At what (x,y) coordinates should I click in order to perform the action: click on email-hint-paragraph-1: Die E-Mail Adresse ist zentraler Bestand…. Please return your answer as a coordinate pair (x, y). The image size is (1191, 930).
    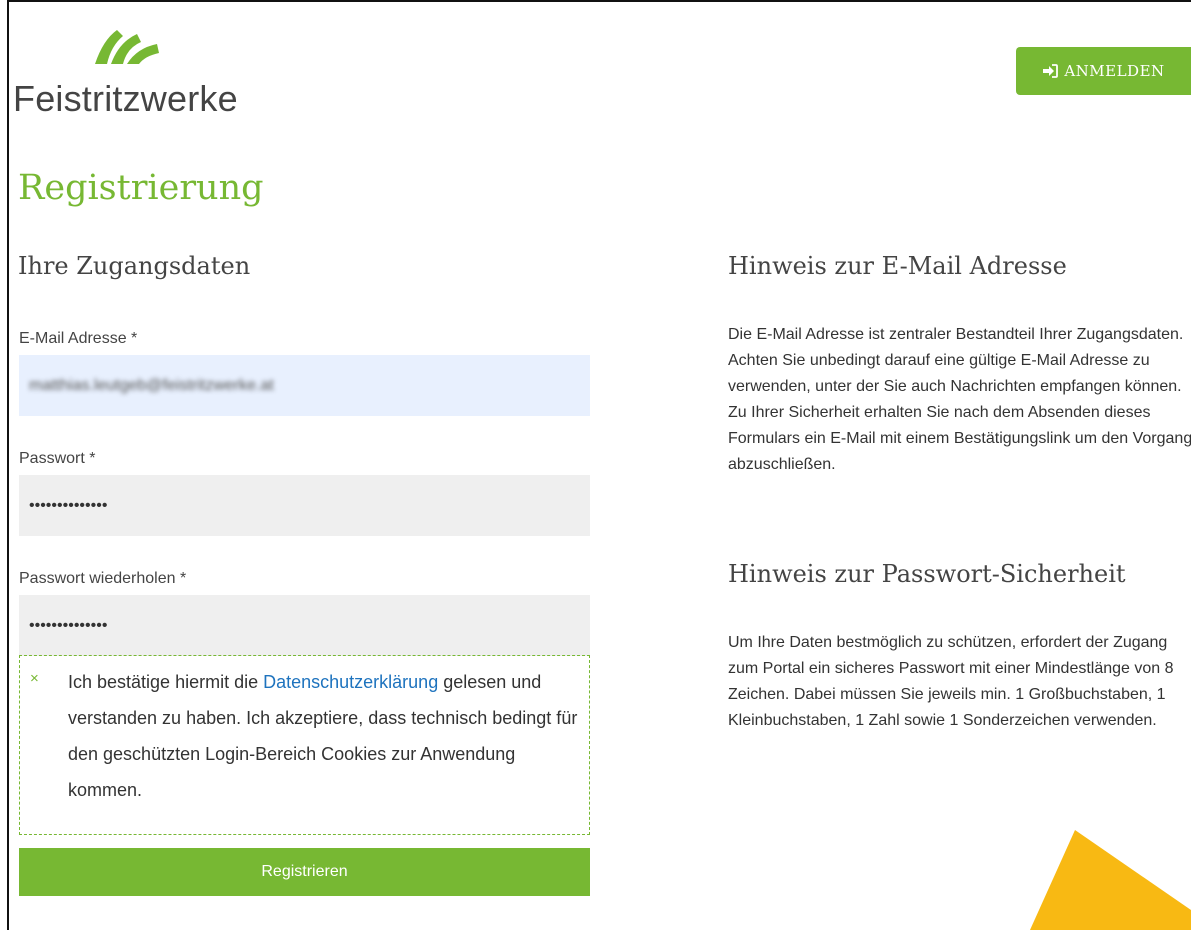
    Looking at the image, I should click on (956, 360).